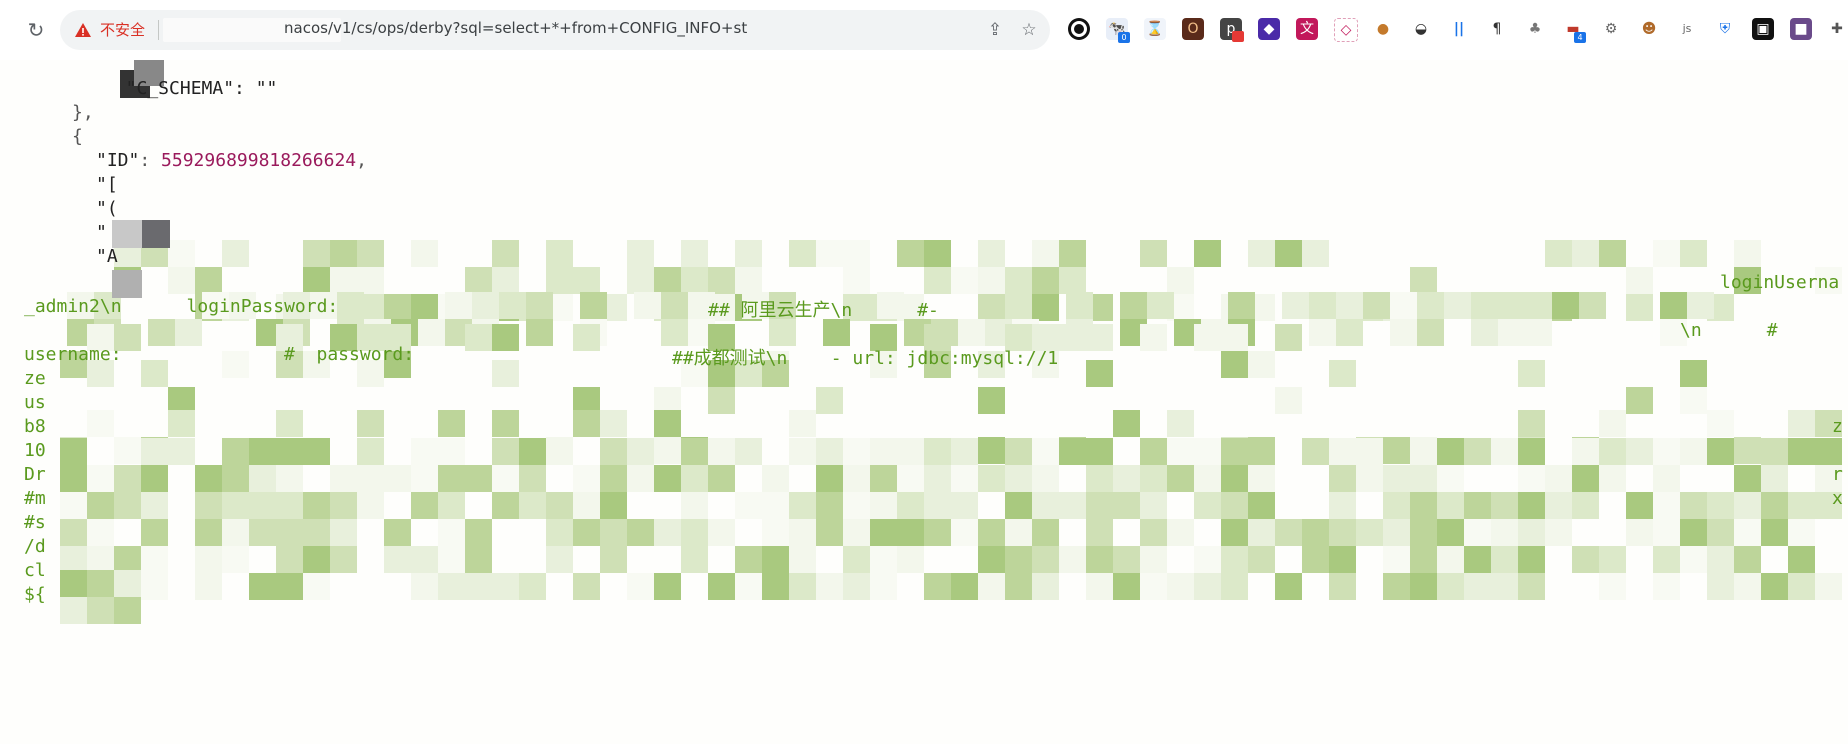 This screenshot has width=1848, height=744. I want to click on extension-p-icon: p, so click(1232, 30).